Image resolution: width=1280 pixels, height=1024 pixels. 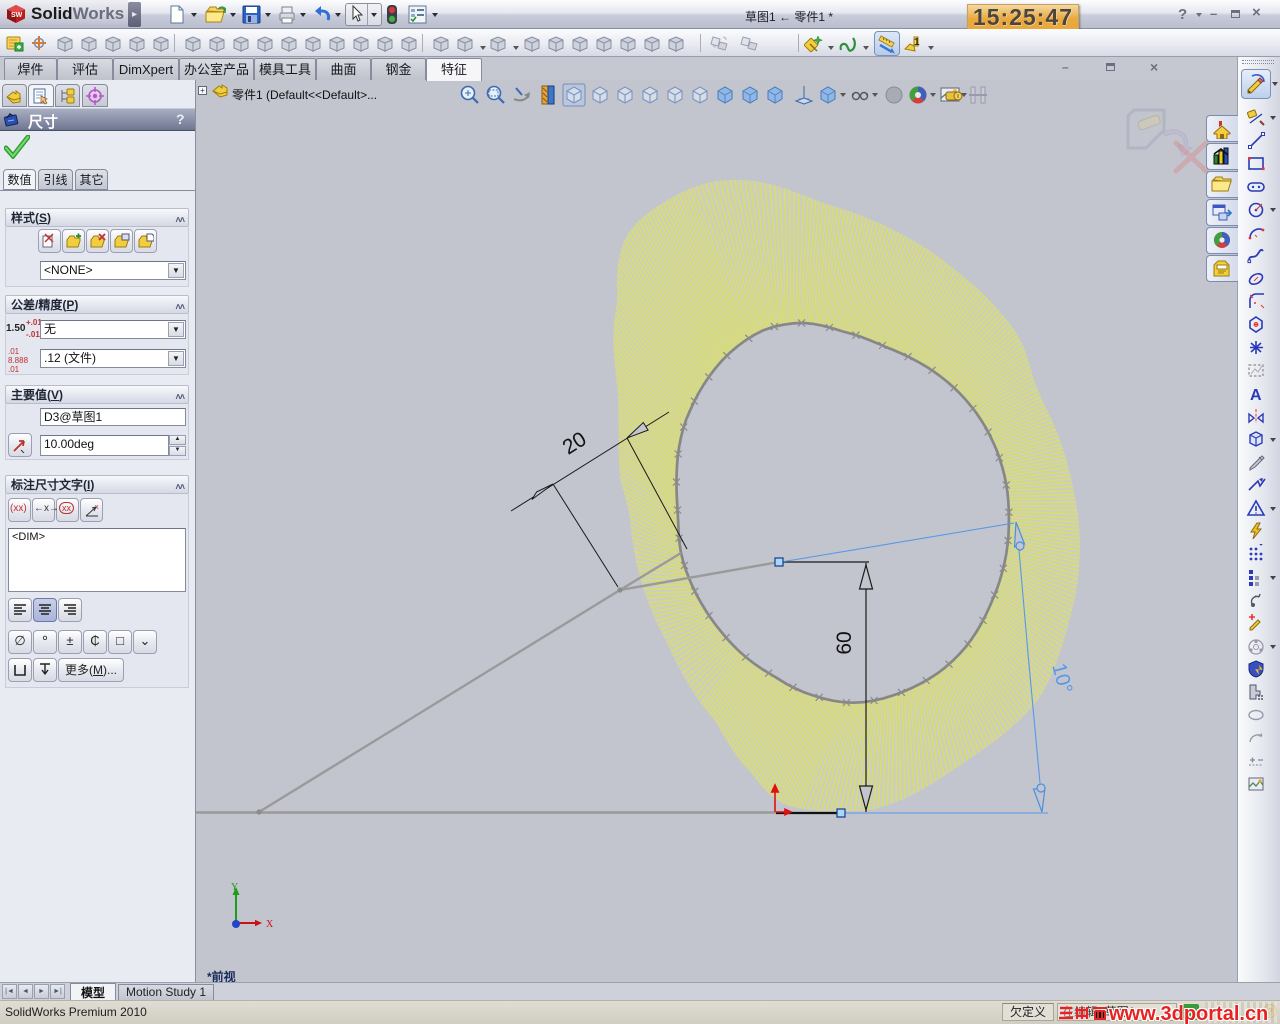 What do you see at coordinates (1061, 678) in the screenshot?
I see `svg-text: 10°` at bounding box center [1061, 678].